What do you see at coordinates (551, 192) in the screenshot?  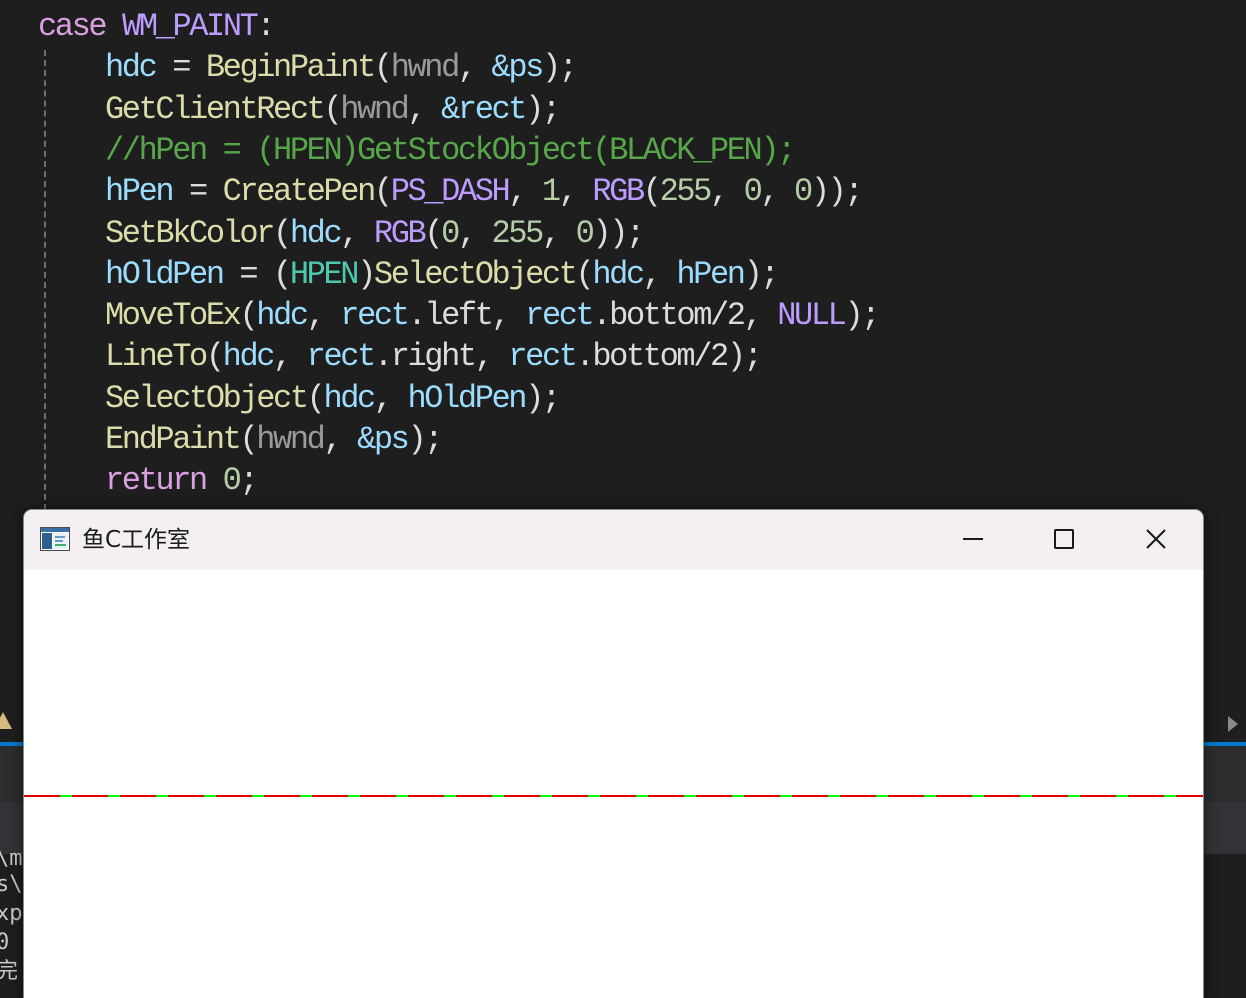 I see `code-token: 1` at bounding box center [551, 192].